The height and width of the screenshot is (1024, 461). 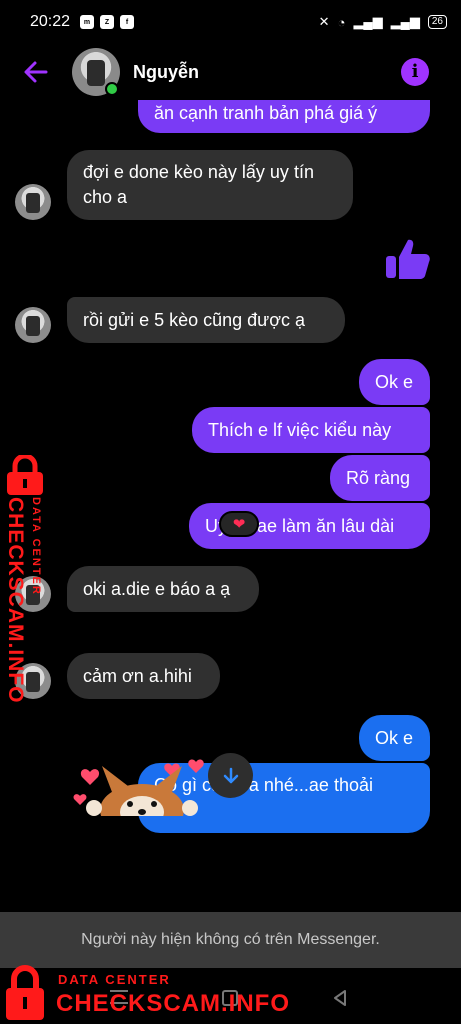 What do you see at coordinates (112, 89) in the screenshot?
I see `online-status-icon` at bounding box center [112, 89].